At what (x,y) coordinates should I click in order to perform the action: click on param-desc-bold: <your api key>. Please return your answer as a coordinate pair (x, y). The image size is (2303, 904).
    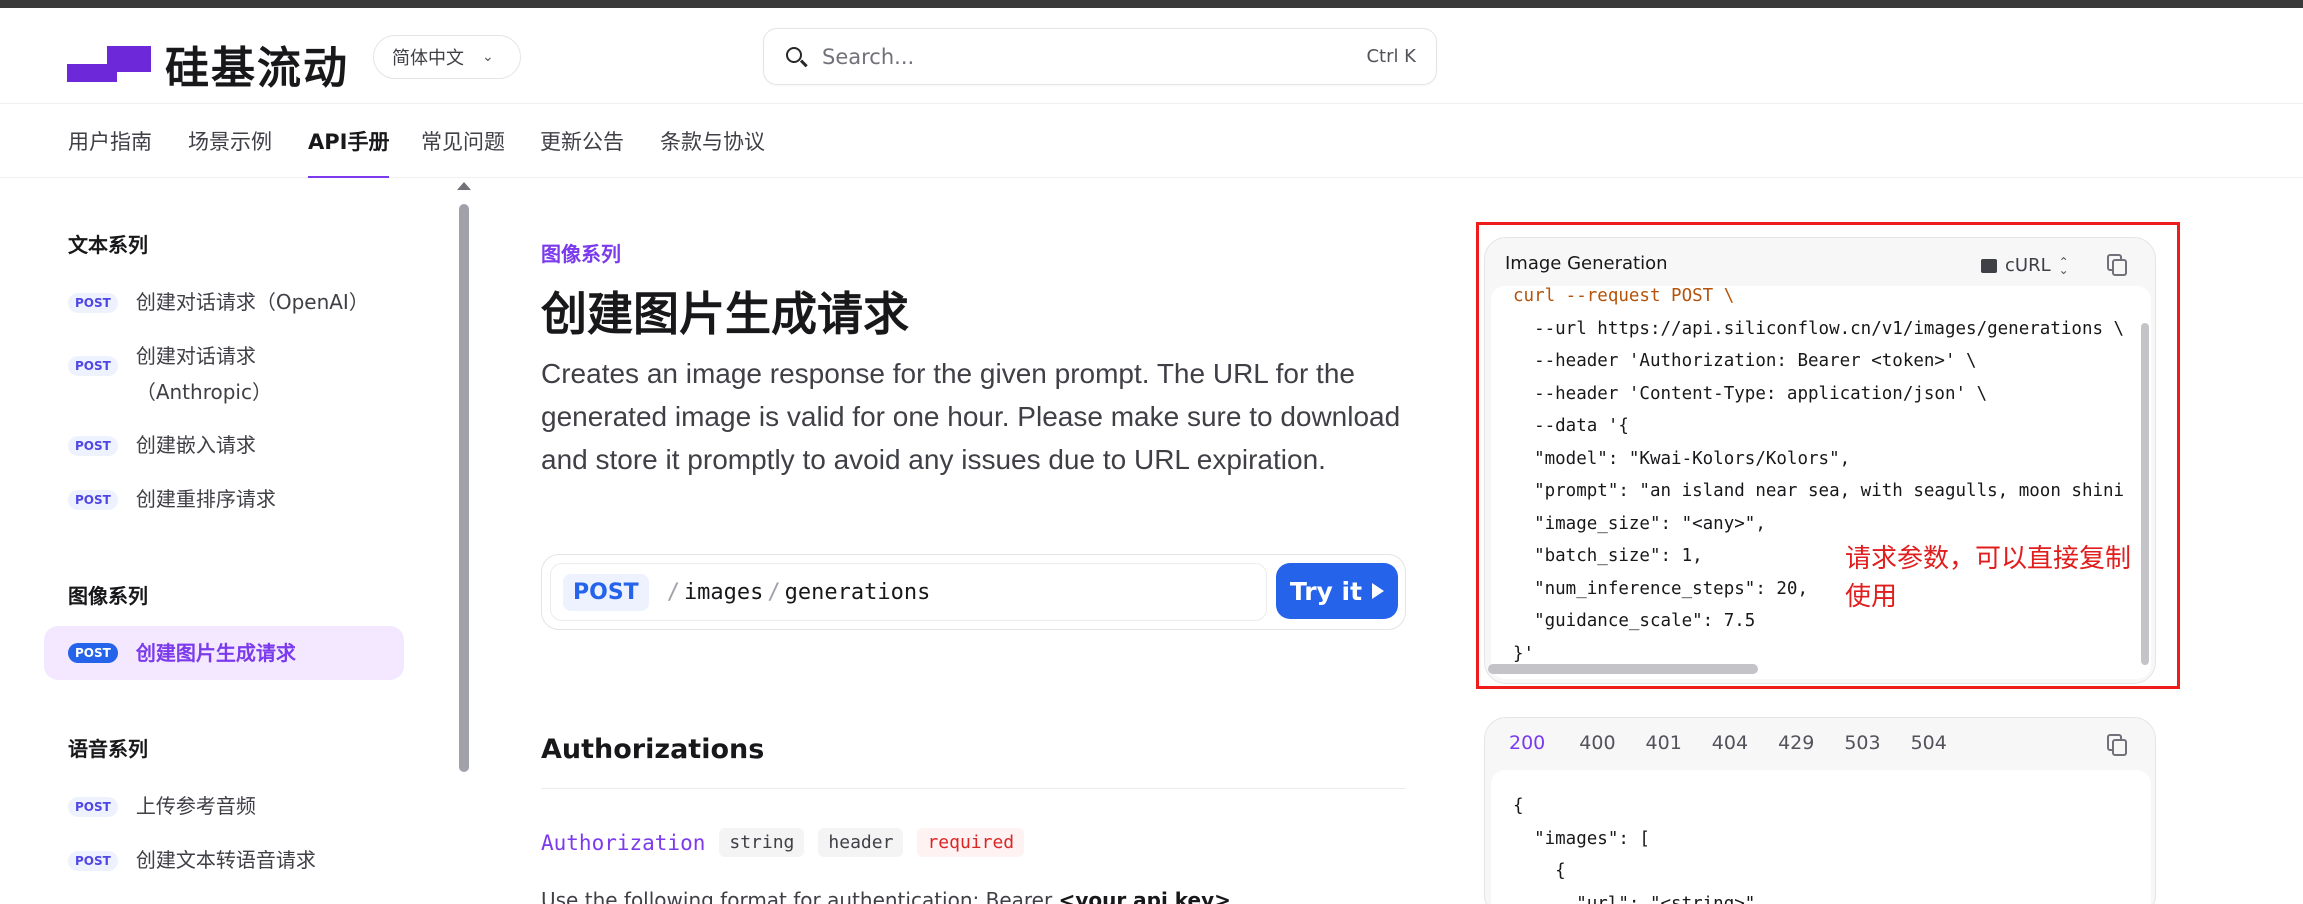
    Looking at the image, I should click on (1144, 896).